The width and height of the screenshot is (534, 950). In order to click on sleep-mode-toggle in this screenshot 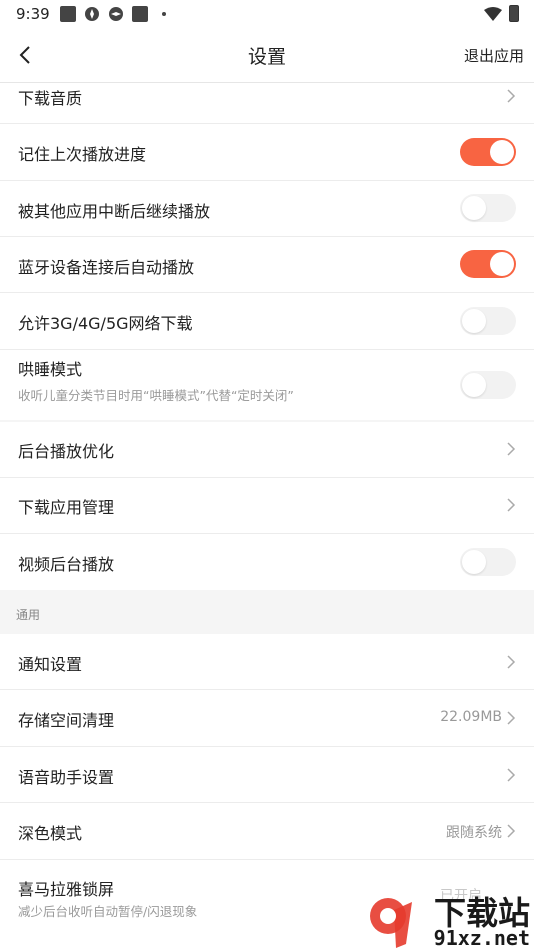, I will do `click(488, 385)`.